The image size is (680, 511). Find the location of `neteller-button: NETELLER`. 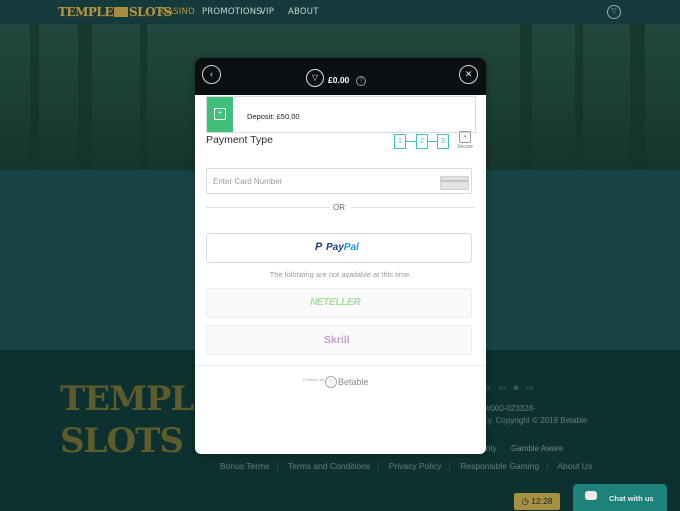

neteller-button: NETELLER is located at coordinates (339, 303).